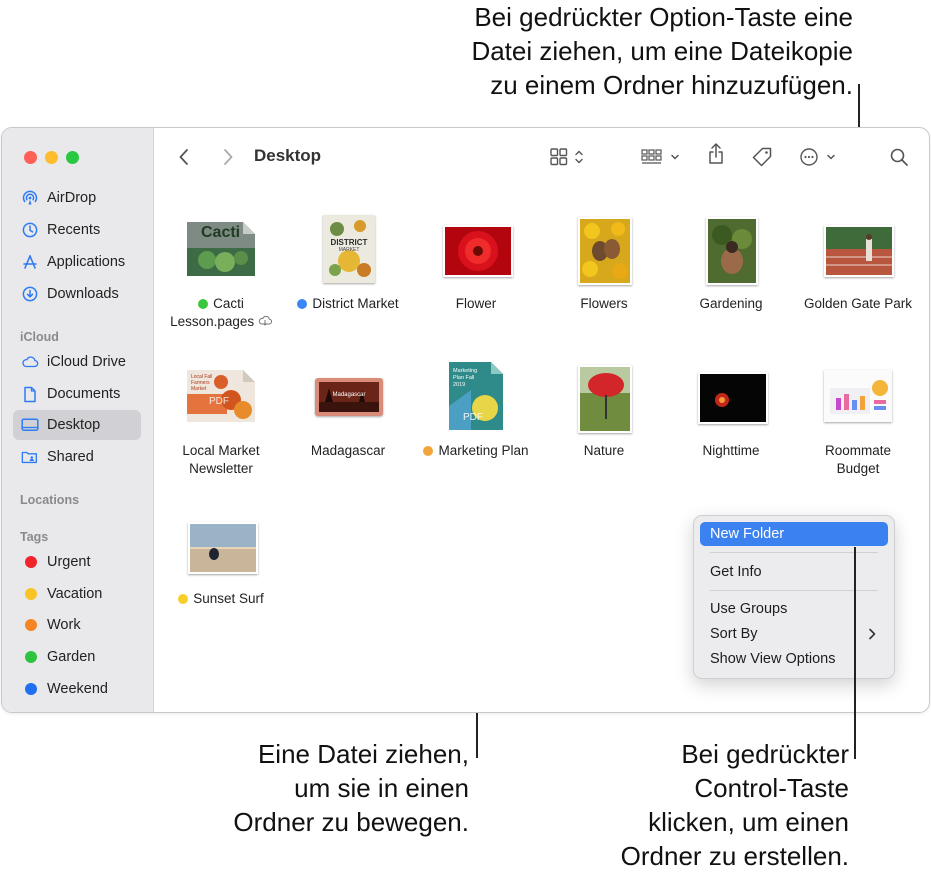 Image resolution: width=931 pixels, height=880 pixels. I want to click on sidebar-item-documents: Documents, so click(77, 394).